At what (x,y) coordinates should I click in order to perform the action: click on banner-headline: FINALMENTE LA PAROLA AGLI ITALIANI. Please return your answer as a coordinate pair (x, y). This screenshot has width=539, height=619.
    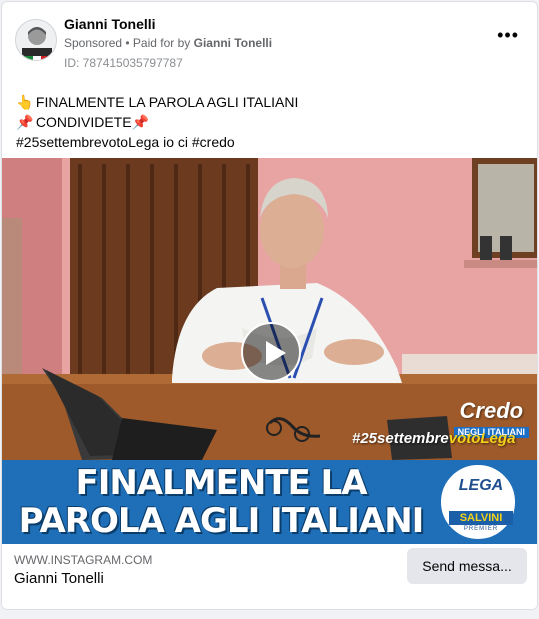
    Looking at the image, I should click on (221, 502).